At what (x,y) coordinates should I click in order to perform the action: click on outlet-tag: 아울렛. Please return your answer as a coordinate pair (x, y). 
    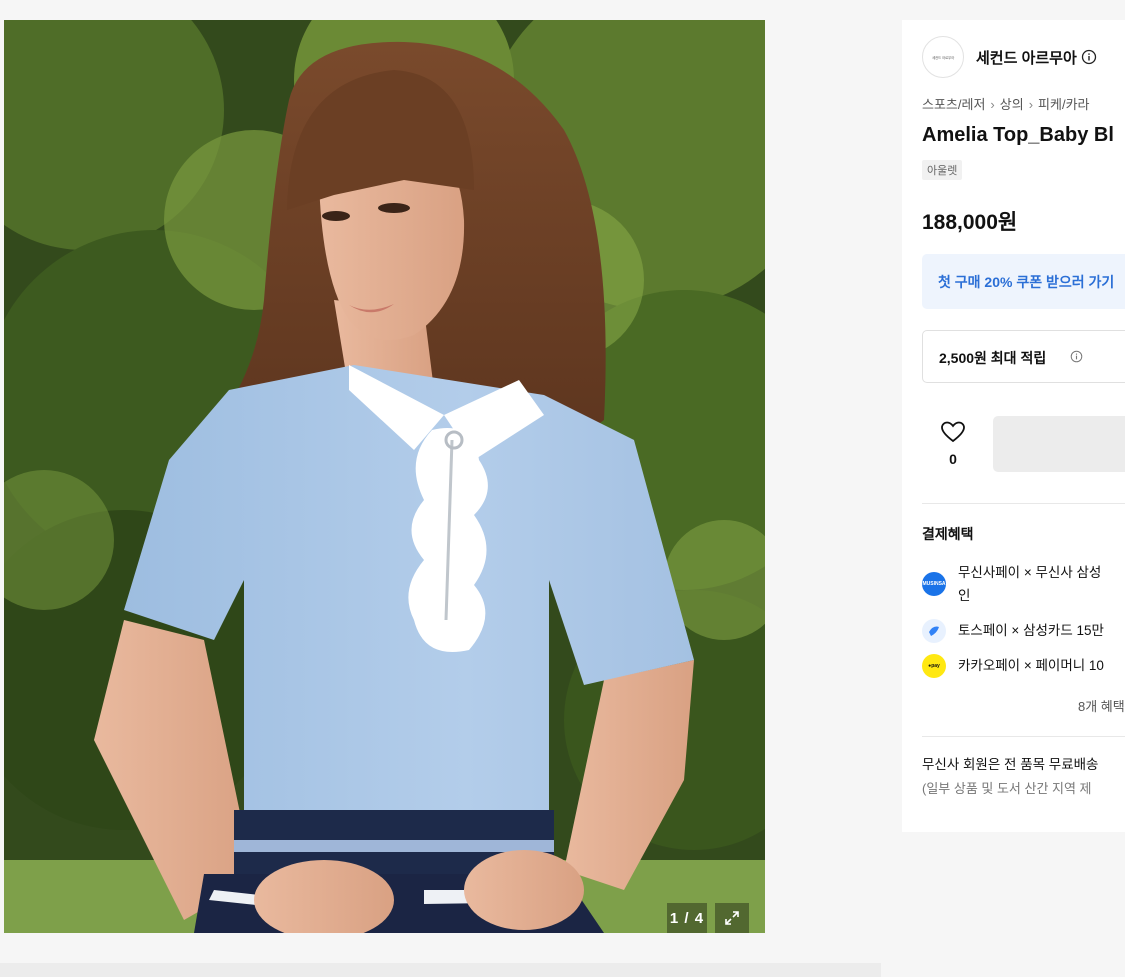
    Looking at the image, I should click on (942, 170).